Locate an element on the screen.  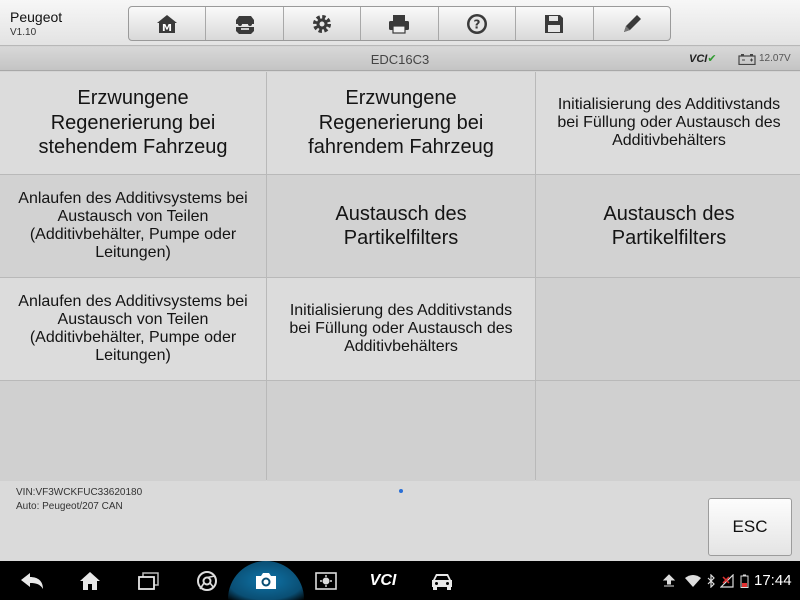
app-title: Peugeot is located at coordinates (36, 17).